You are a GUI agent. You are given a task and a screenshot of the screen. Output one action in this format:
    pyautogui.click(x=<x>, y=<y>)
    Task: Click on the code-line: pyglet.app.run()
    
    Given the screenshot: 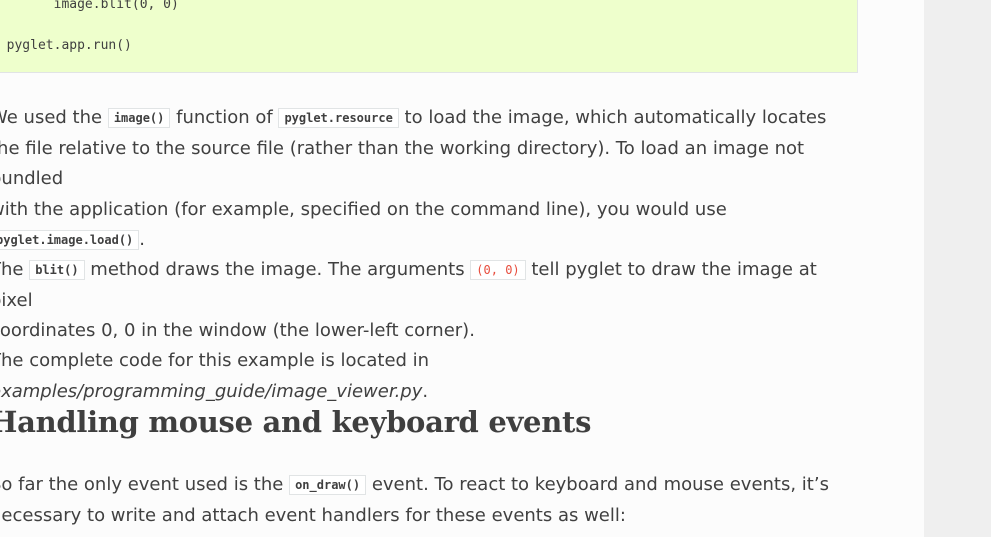 What is the action you would take?
    pyautogui.click(x=66, y=45)
    